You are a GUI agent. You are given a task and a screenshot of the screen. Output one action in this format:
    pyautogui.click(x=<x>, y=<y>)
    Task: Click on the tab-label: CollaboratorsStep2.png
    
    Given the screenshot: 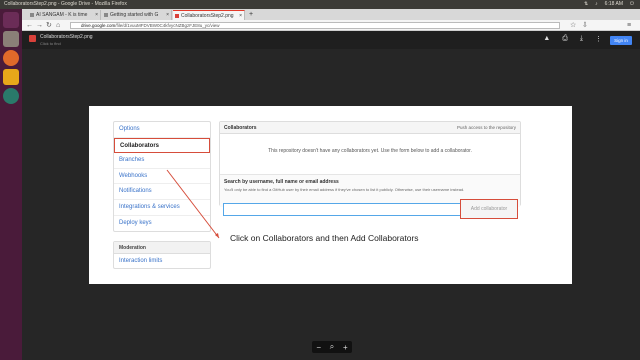 What is the action you would take?
    pyautogui.click(x=207, y=16)
    